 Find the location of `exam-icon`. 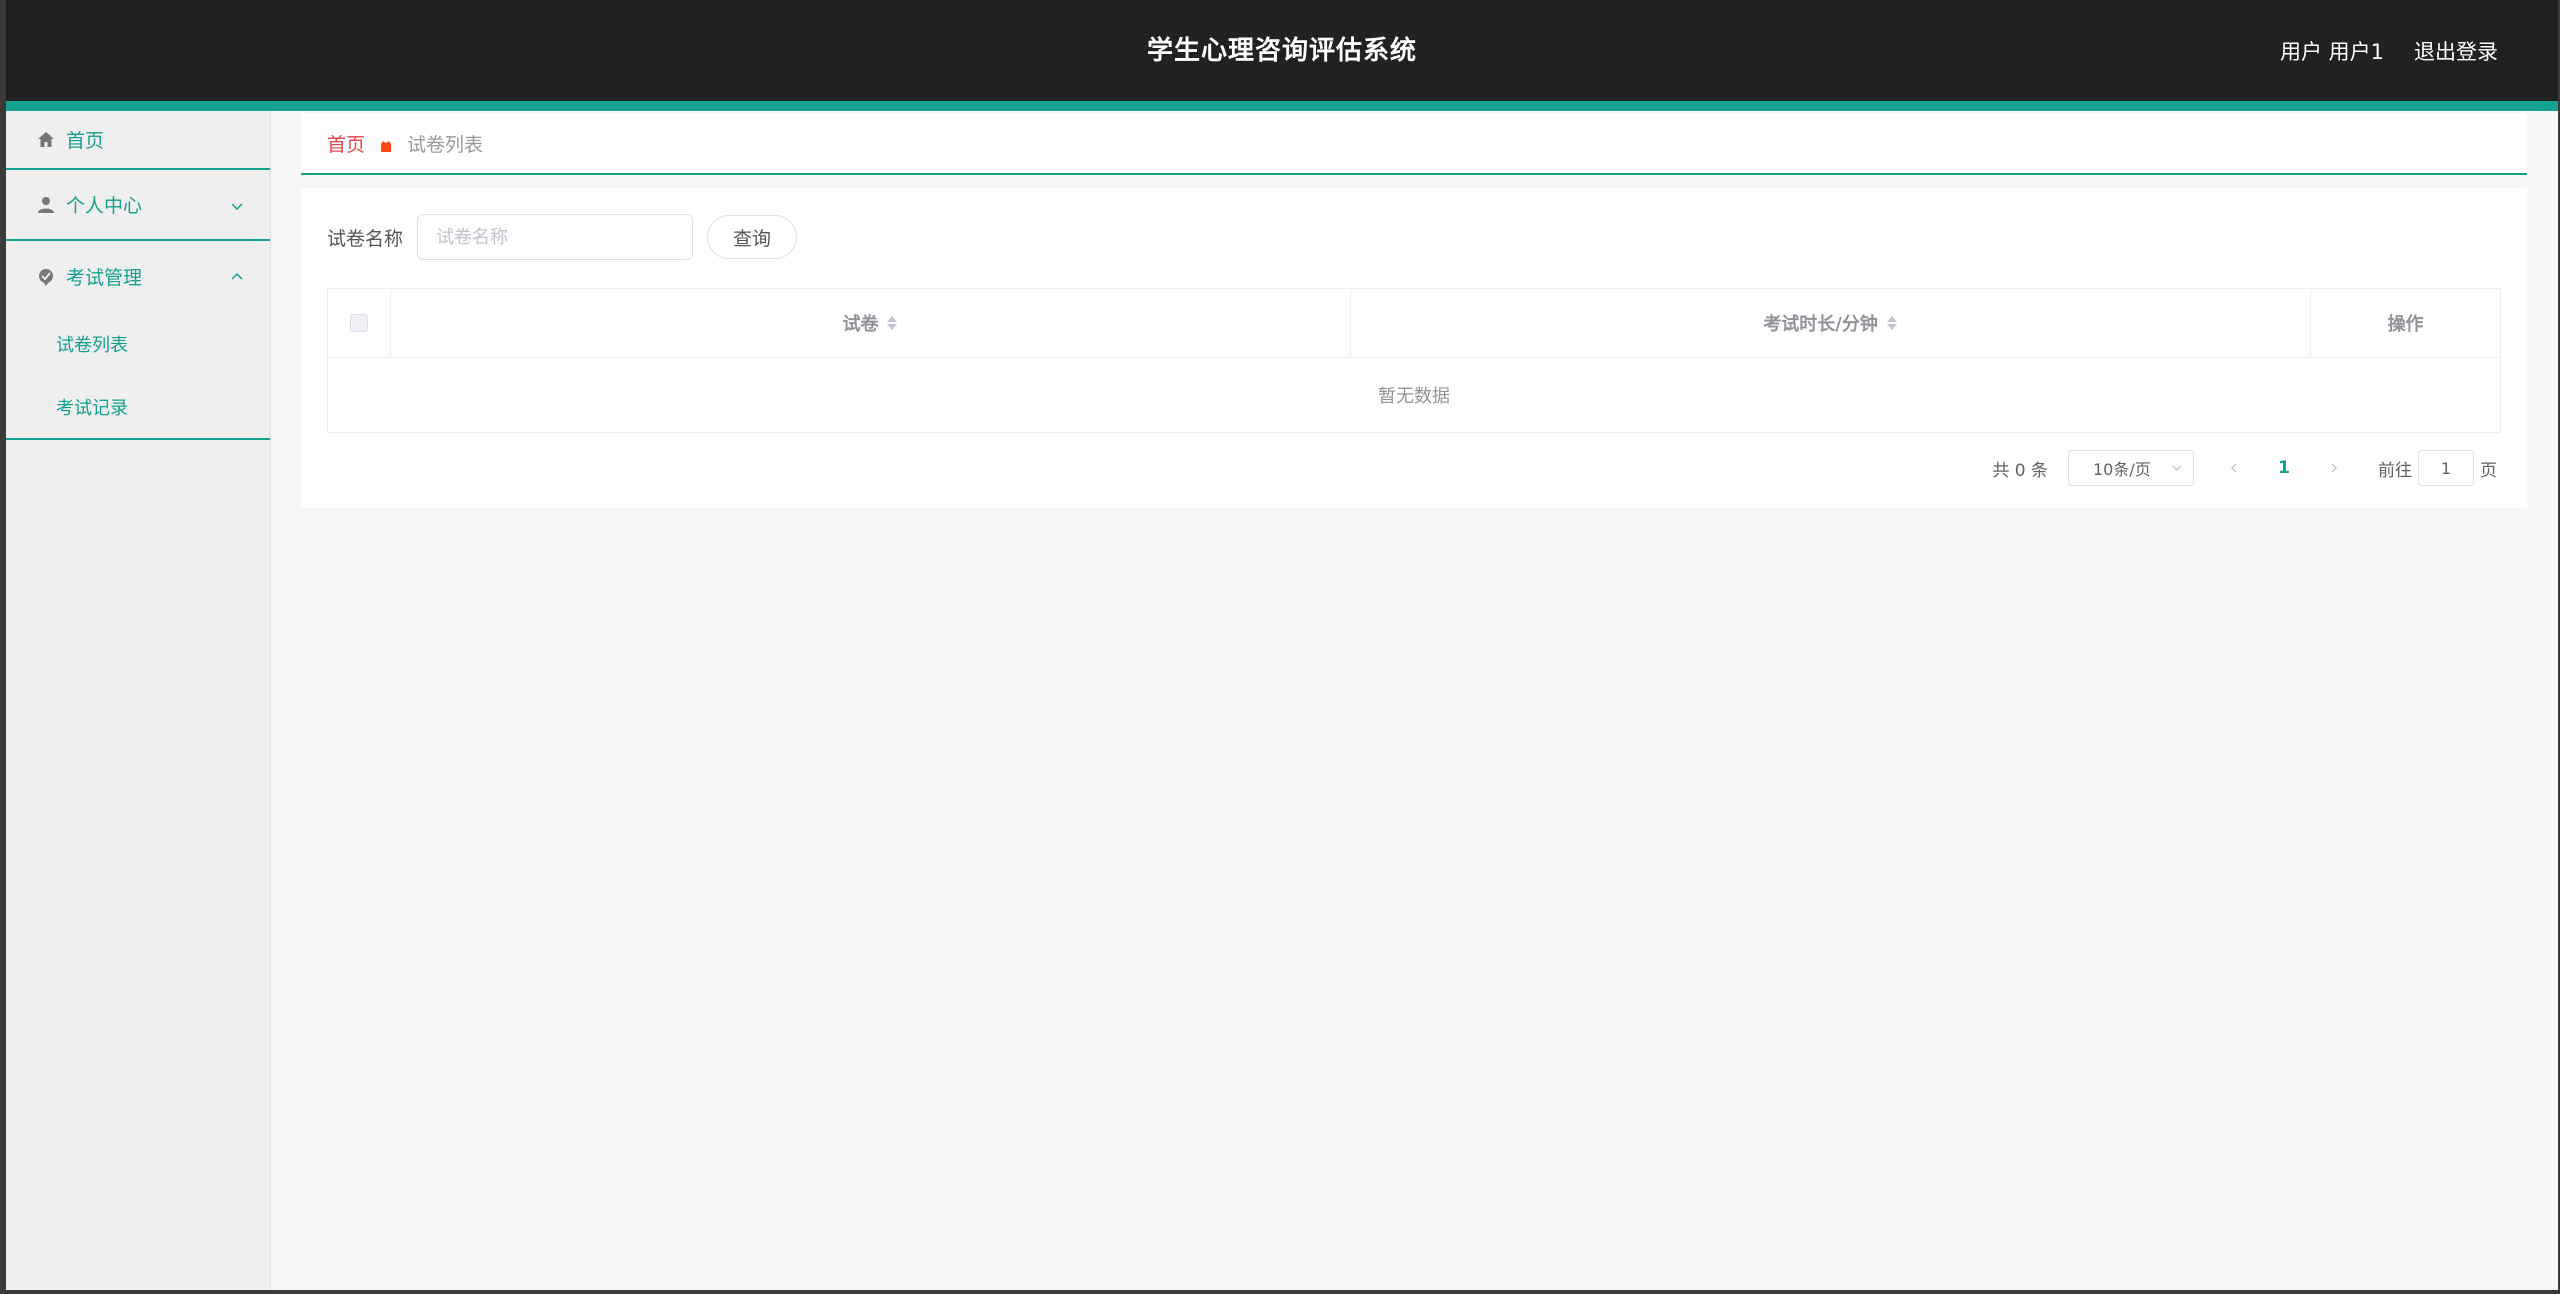

exam-icon is located at coordinates (46, 277).